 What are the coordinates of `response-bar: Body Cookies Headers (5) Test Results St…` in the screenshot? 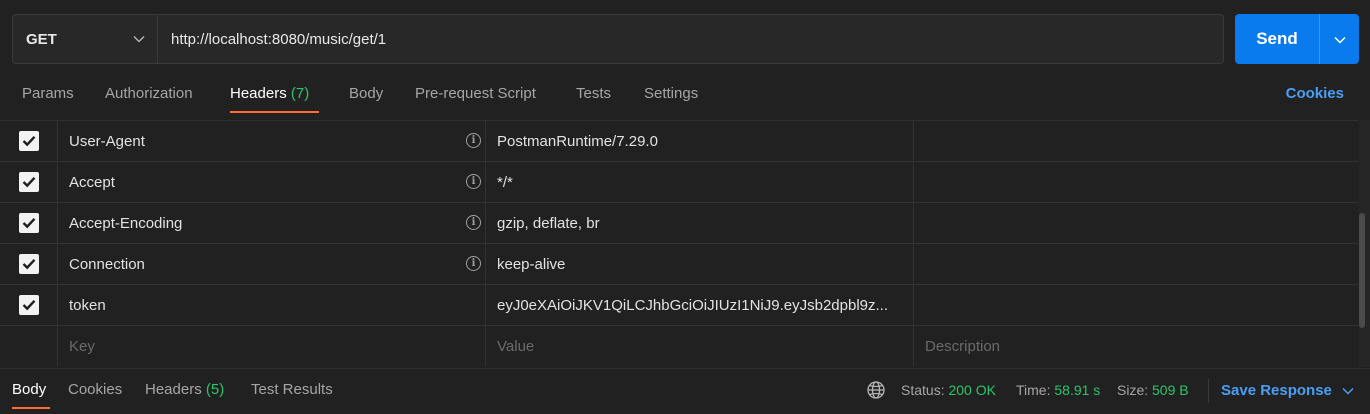 It's located at (685, 391).